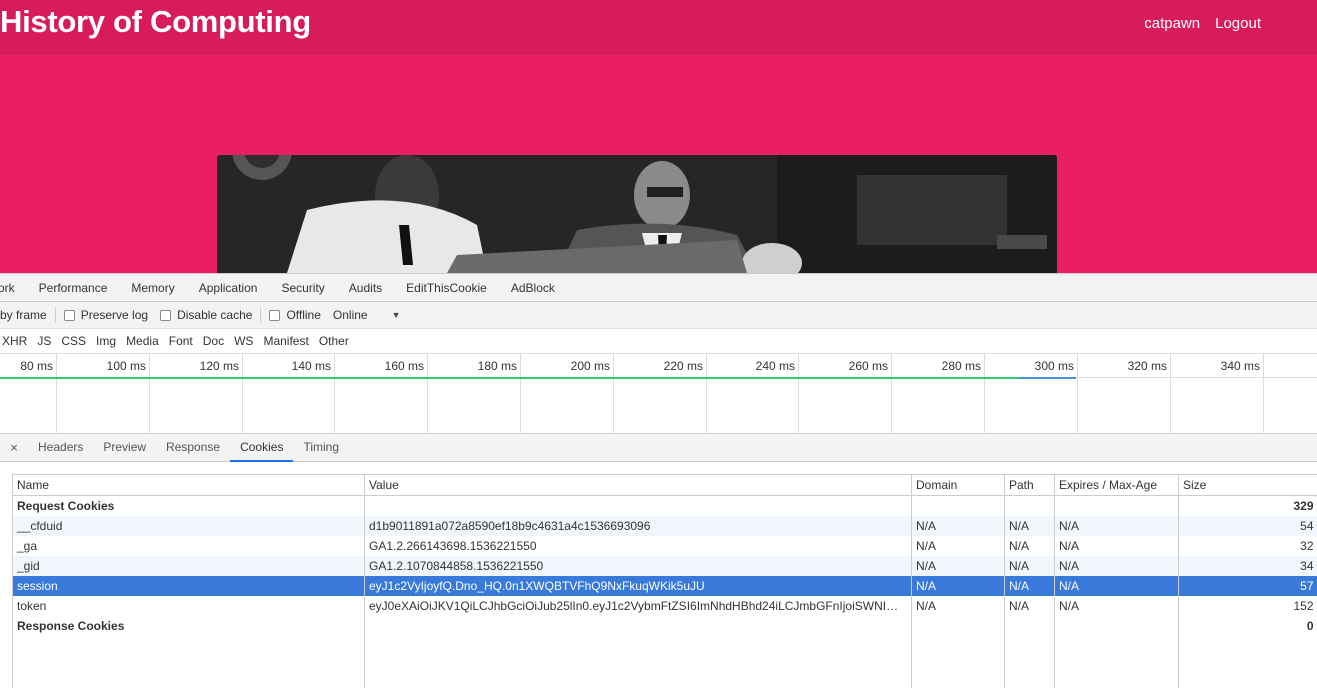  What do you see at coordinates (638, 545) in the screenshot?
I see `cookie-value: GA1.2.266143698.1536221550` at bounding box center [638, 545].